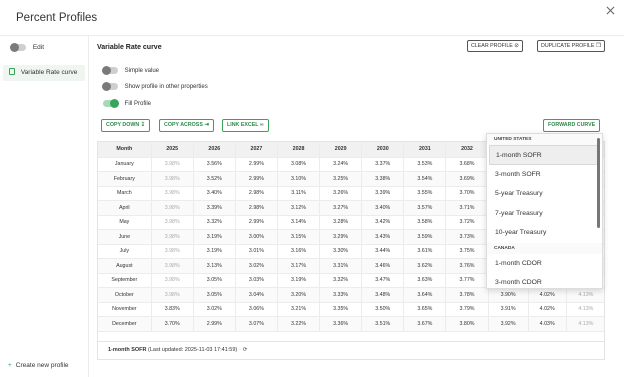 This screenshot has width=624, height=377. What do you see at coordinates (341, 237) in the screenshot?
I see `rate-cell: 3.29%` at bounding box center [341, 237].